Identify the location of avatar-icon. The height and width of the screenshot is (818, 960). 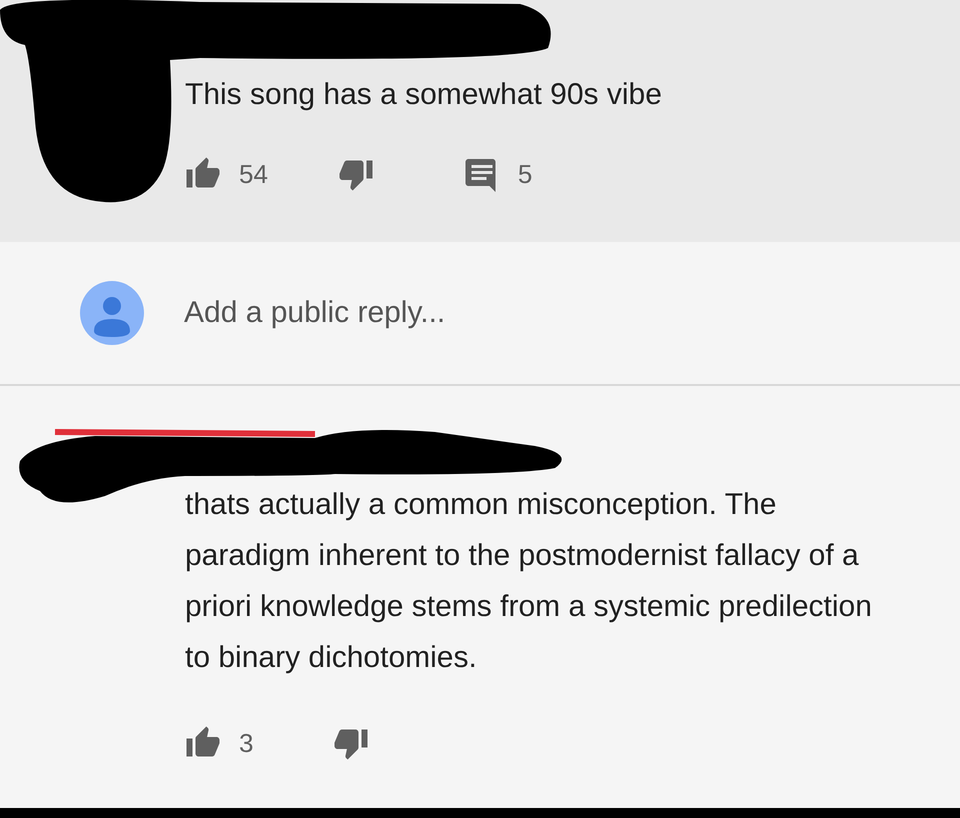
(112, 313).